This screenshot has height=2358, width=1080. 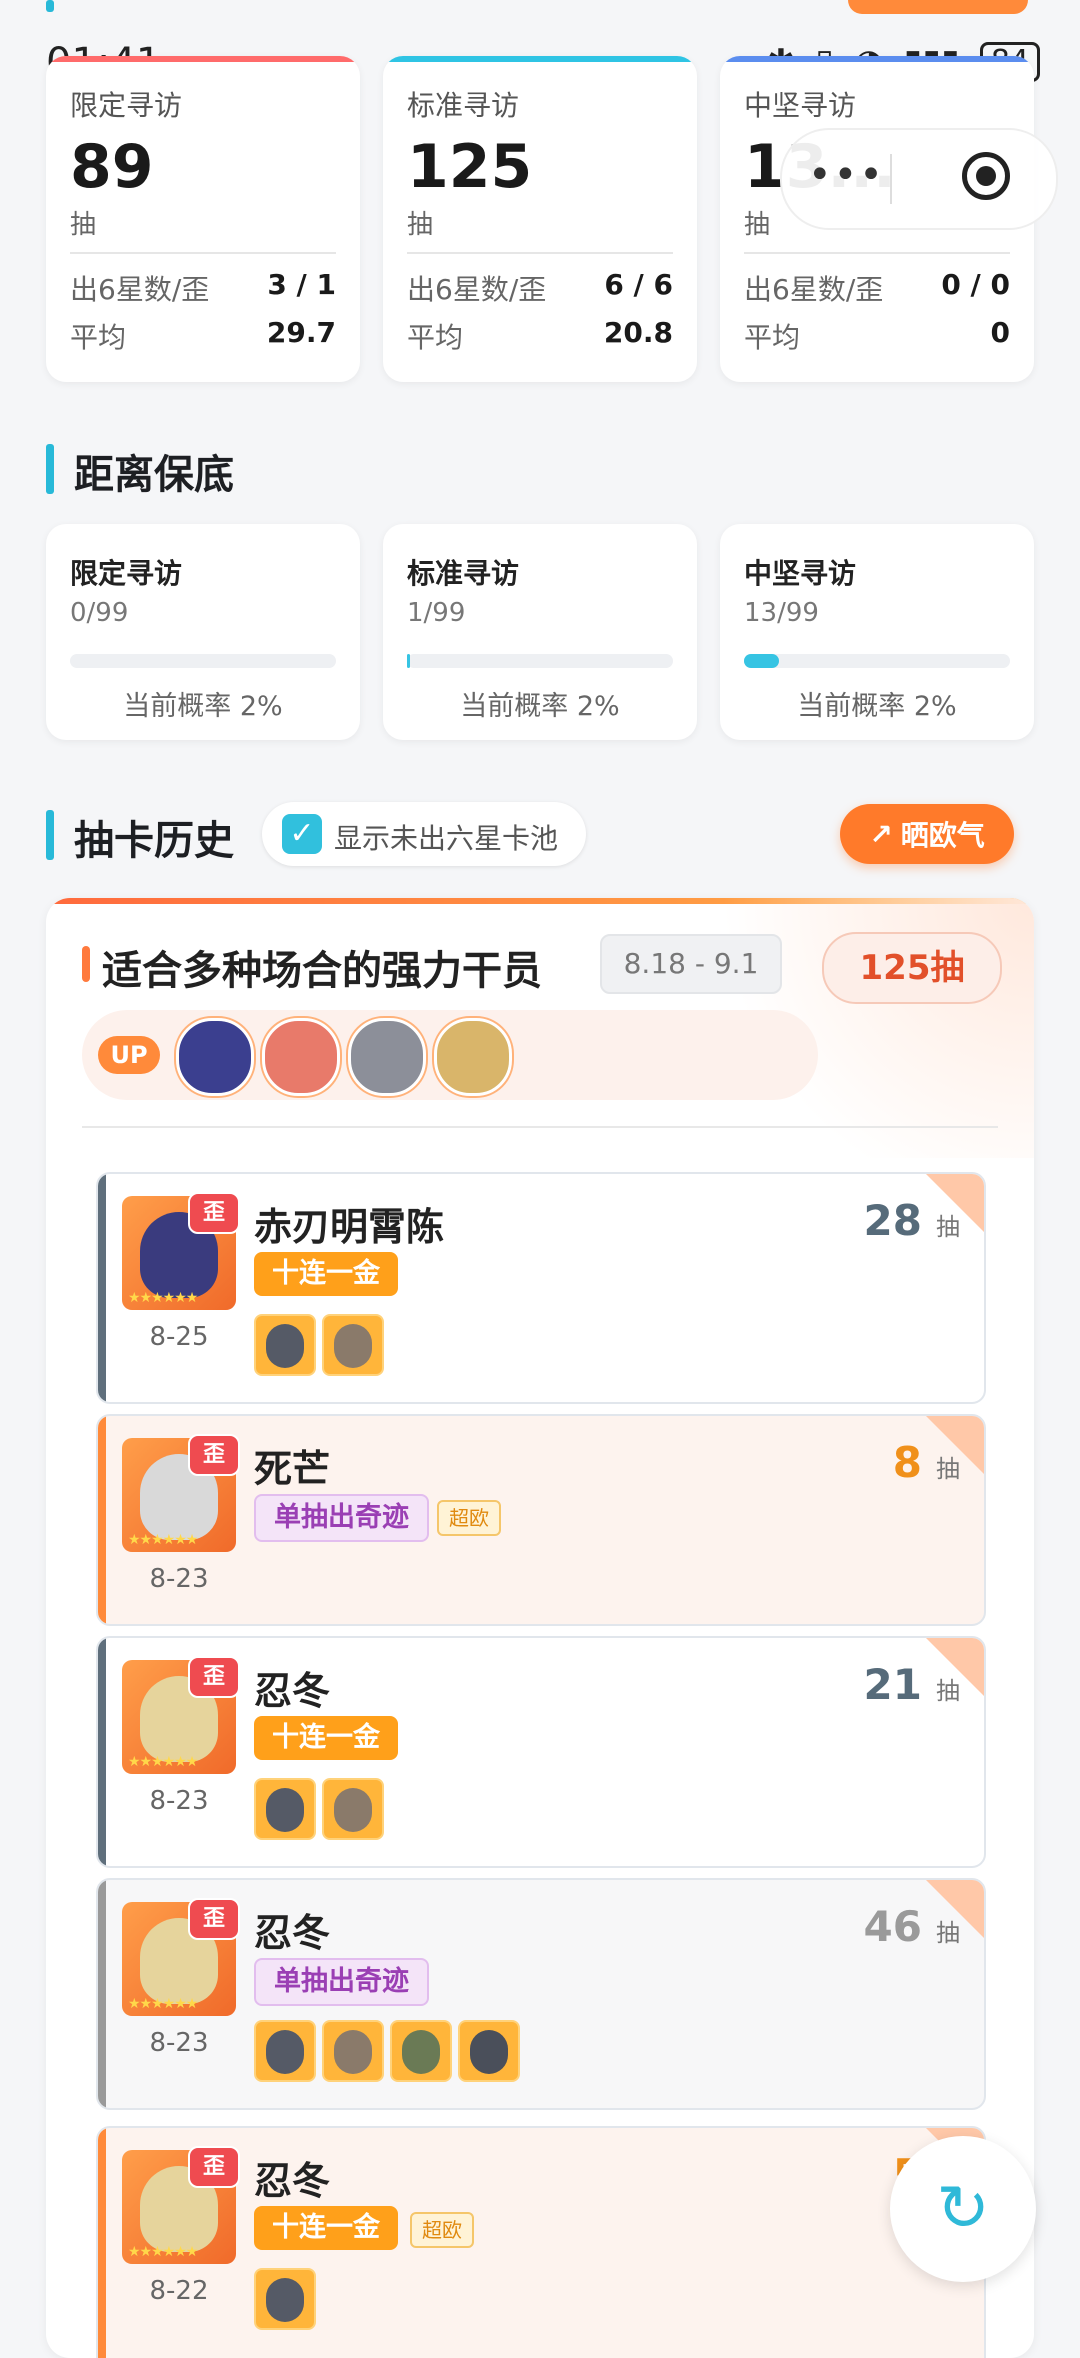 I want to click on pool-title: 适合多种场合的强力干员, so click(x=322, y=971).